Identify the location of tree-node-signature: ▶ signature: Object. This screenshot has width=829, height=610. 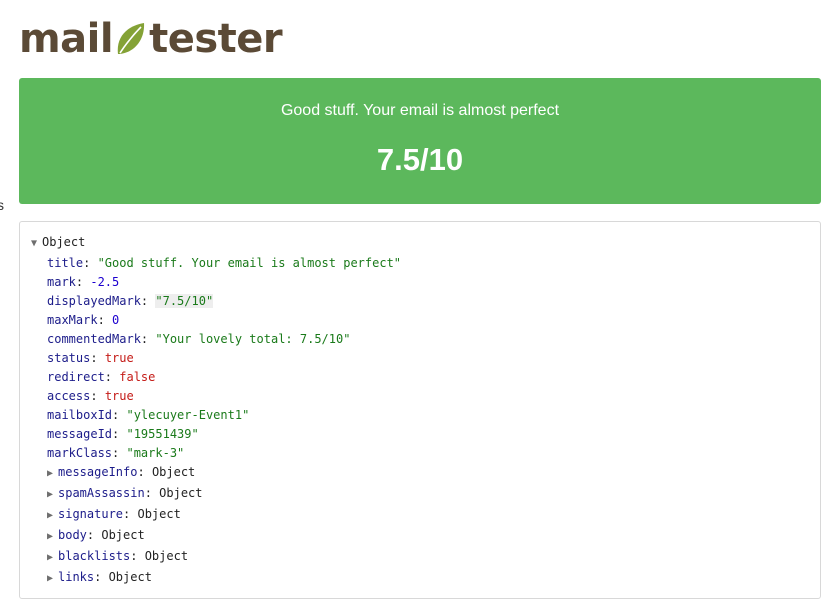
(114, 514).